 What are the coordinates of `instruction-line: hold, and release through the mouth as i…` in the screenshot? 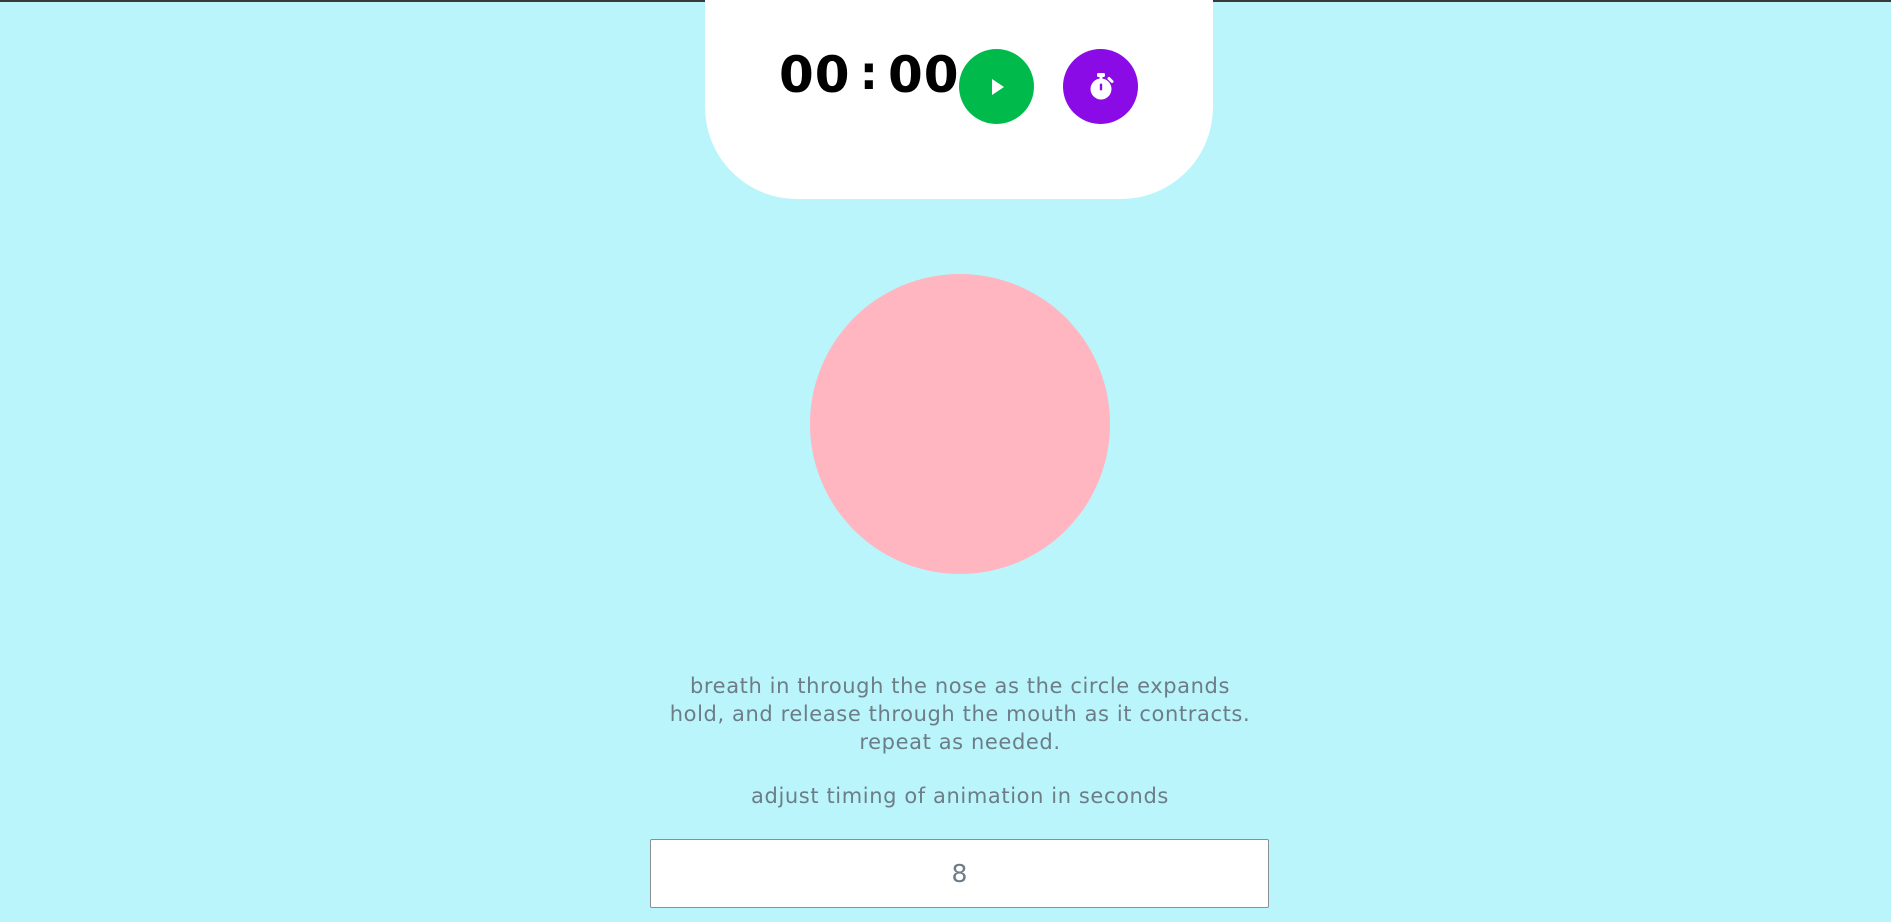 It's located at (960, 714).